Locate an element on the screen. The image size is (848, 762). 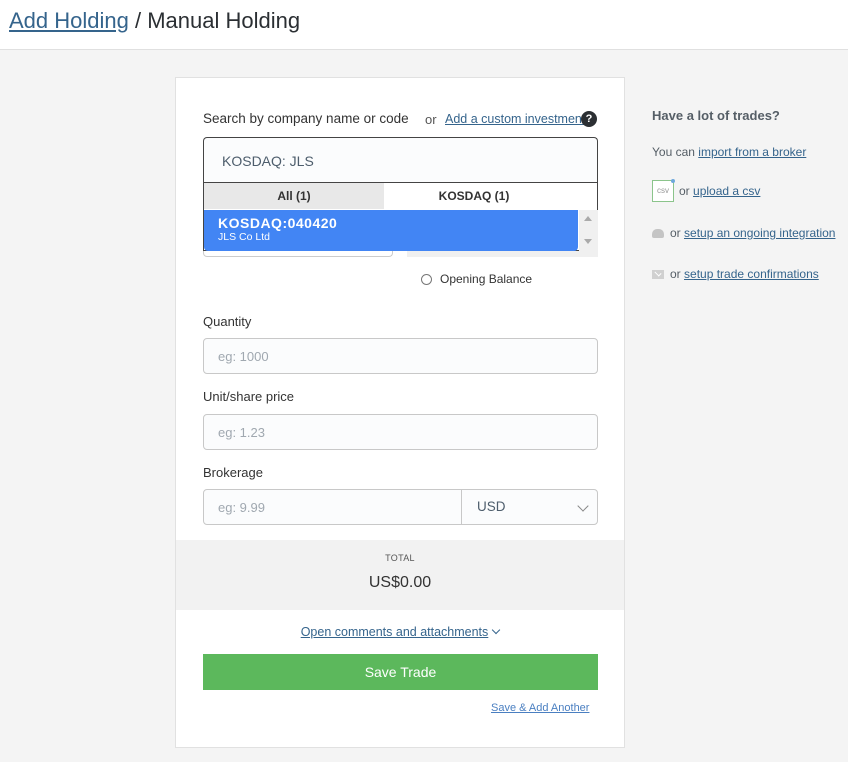
page-title: Manual Holding is located at coordinates (224, 20).